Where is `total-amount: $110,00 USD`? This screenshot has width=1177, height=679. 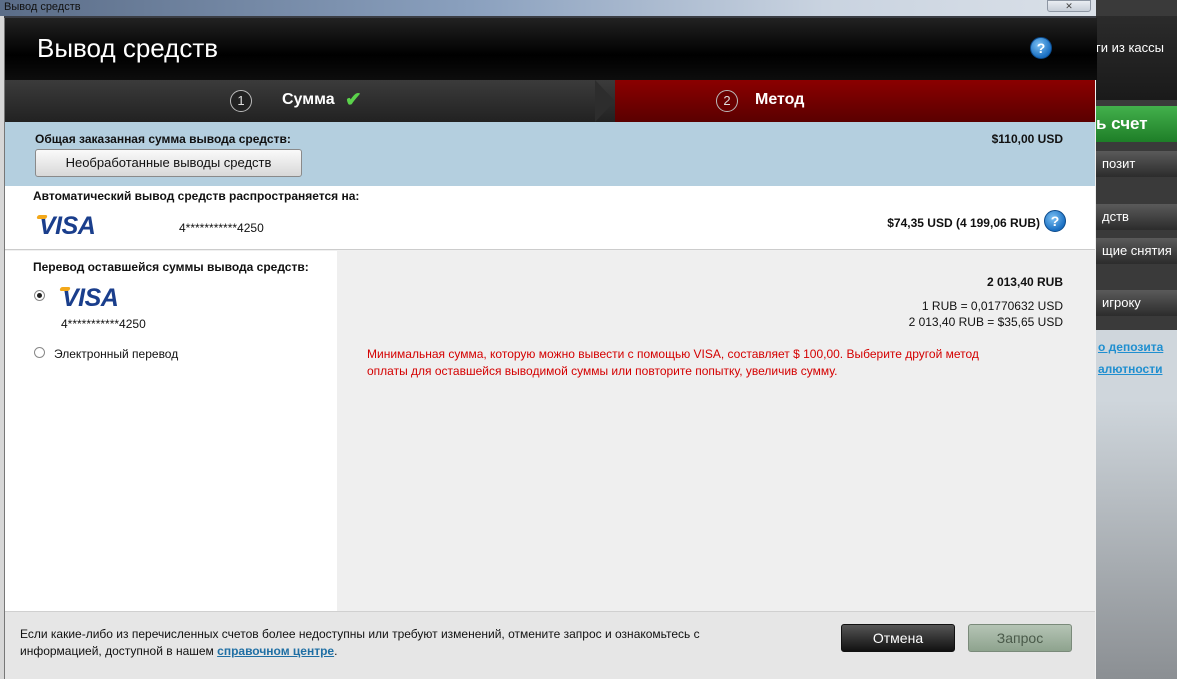 total-amount: $110,00 USD is located at coordinates (1027, 139).